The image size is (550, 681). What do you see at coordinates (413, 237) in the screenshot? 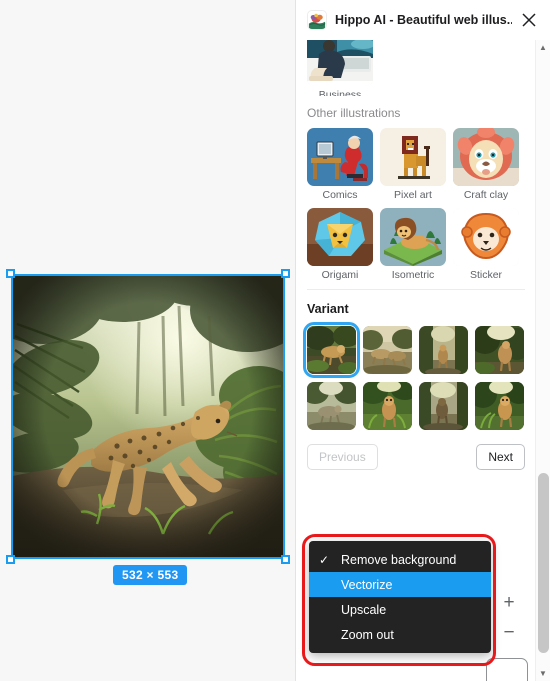
I see `isometric-illustration-thumbnail` at bounding box center [413, 237].